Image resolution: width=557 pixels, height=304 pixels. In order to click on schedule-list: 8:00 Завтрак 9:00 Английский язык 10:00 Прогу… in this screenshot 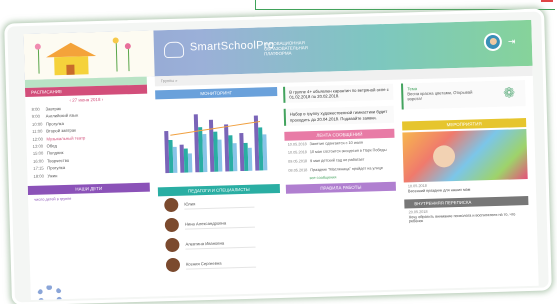, I will do `click(87, 141)`.